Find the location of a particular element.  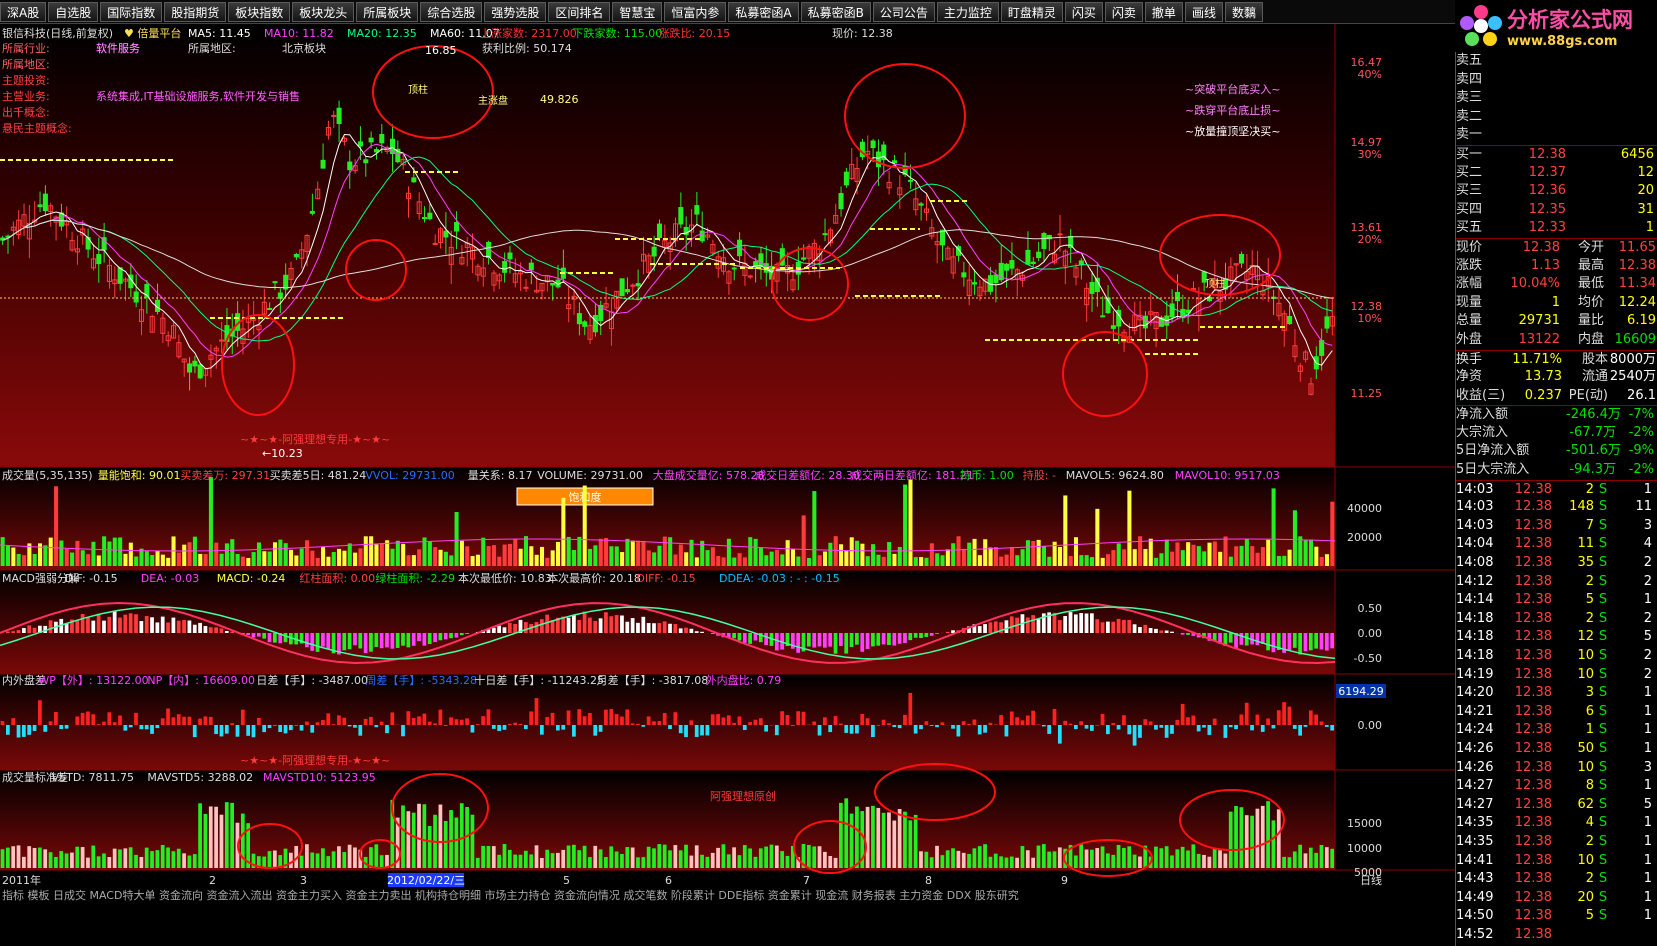

toolbar-button-7: 综合选股 is located at coordinates (451, 11).